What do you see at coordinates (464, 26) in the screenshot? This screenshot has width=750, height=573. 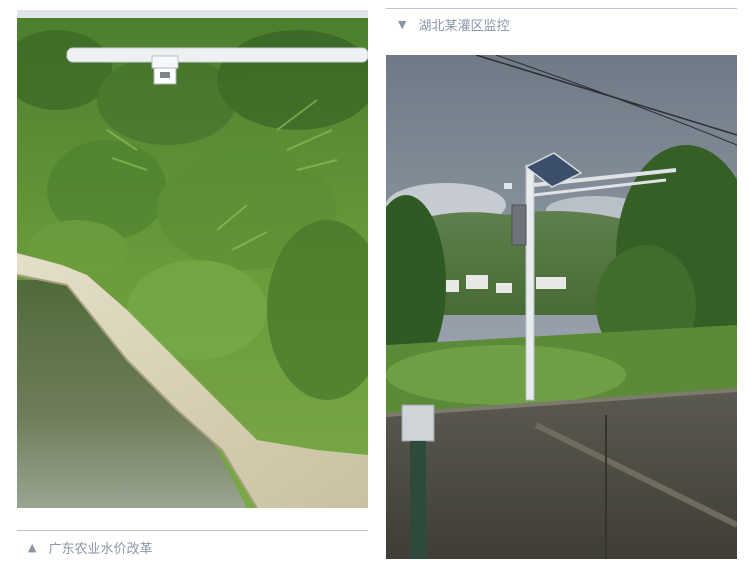 I see `right-caption-text: 湖北某灌区监控` at bounding box center [464, 26].